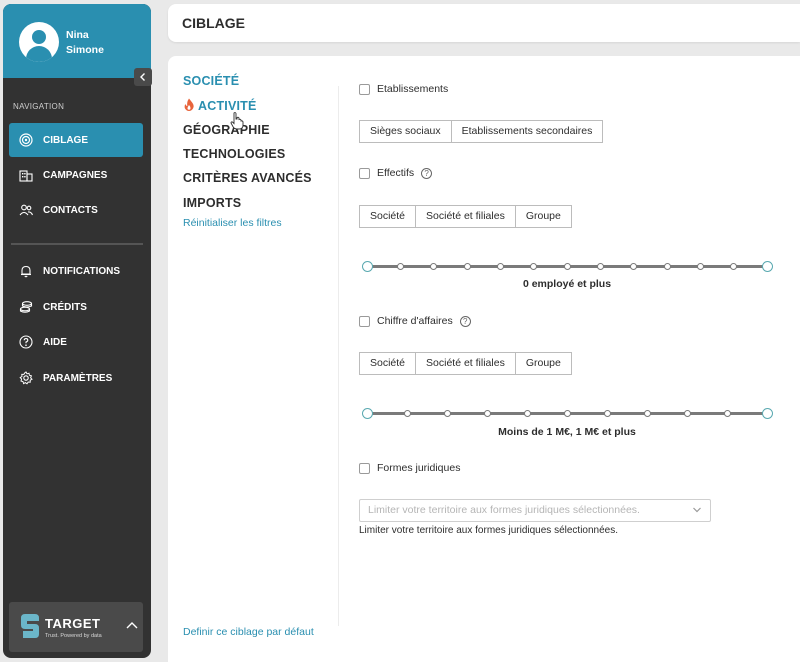 The height and width of the screenshot is (662, 800). Describe the element at coordinates (237, 121) in the screenshot. I see `hand-cursor-icon` at that location.